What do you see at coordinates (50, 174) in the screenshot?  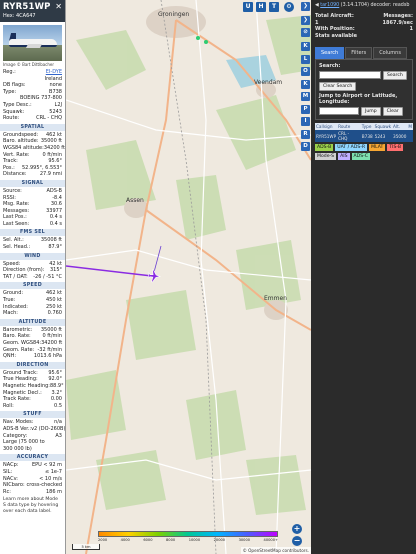 I see `detail-row-value: 27.9 nmi` at bounding box center [50, 174].